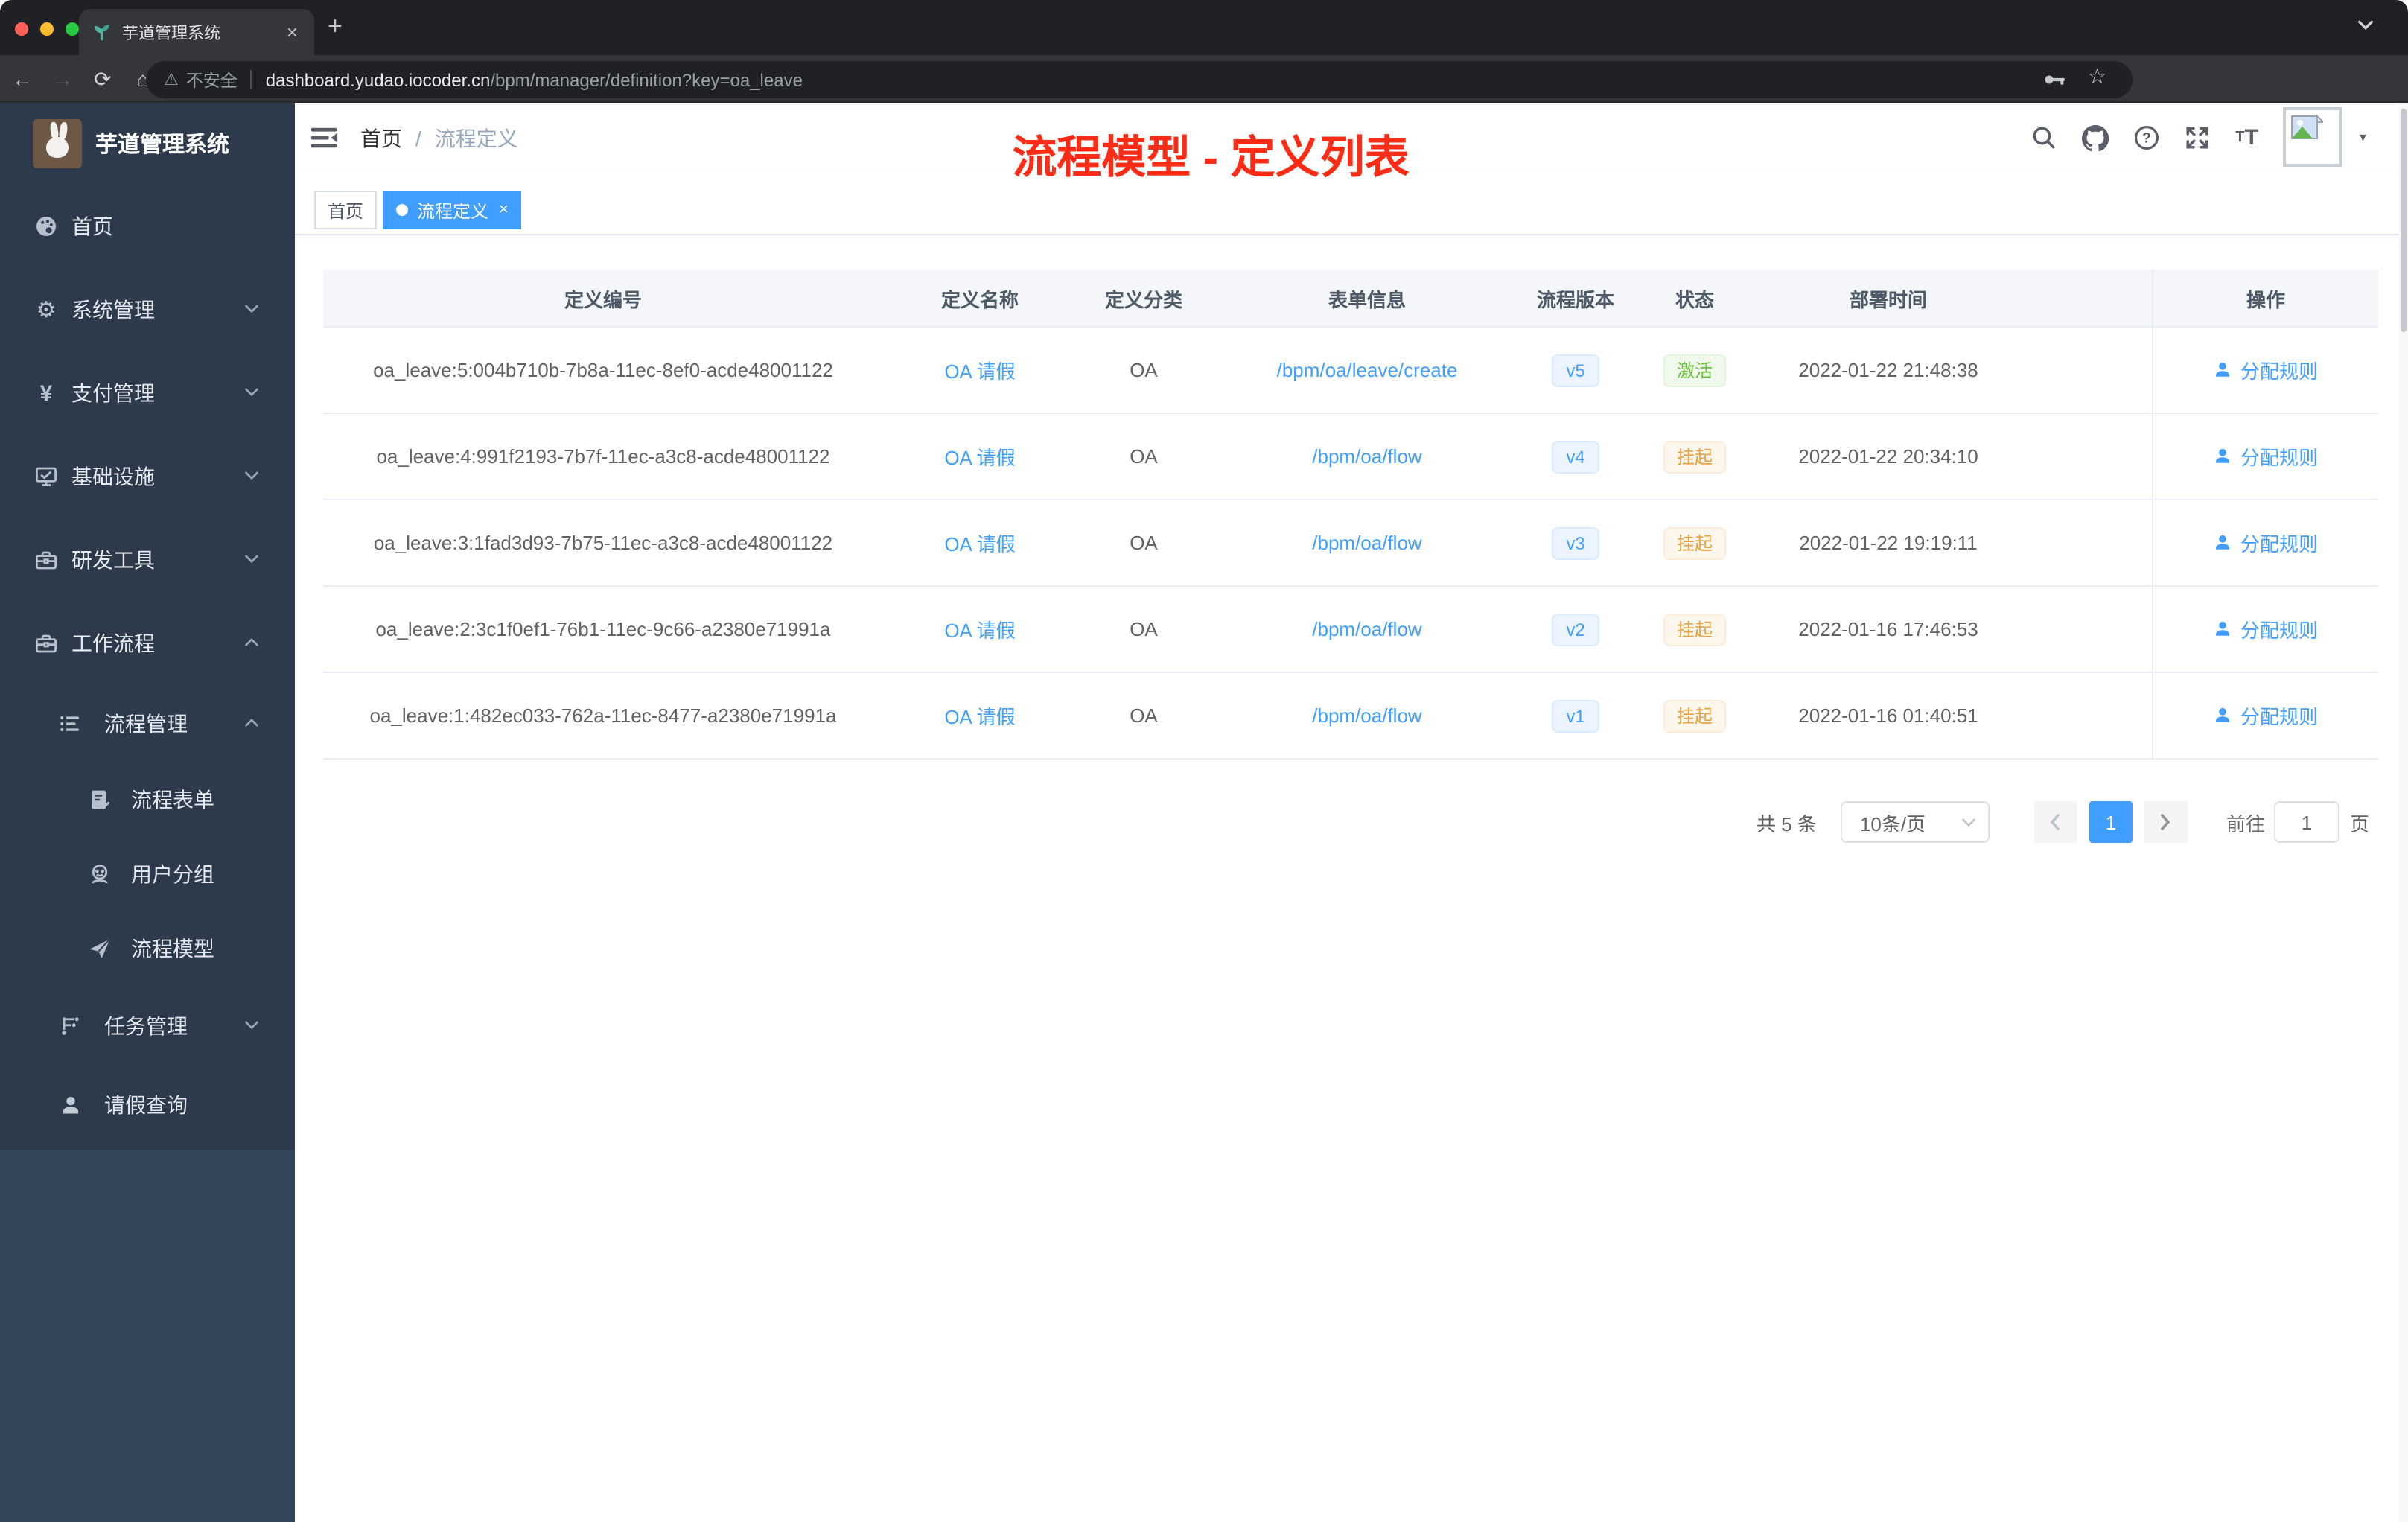 The image size is (2408, 1522). What do you see at coordinates (102, 79) in the screenshot?
I see `reload-icon: ⟳` at bounding box center [102, 79].